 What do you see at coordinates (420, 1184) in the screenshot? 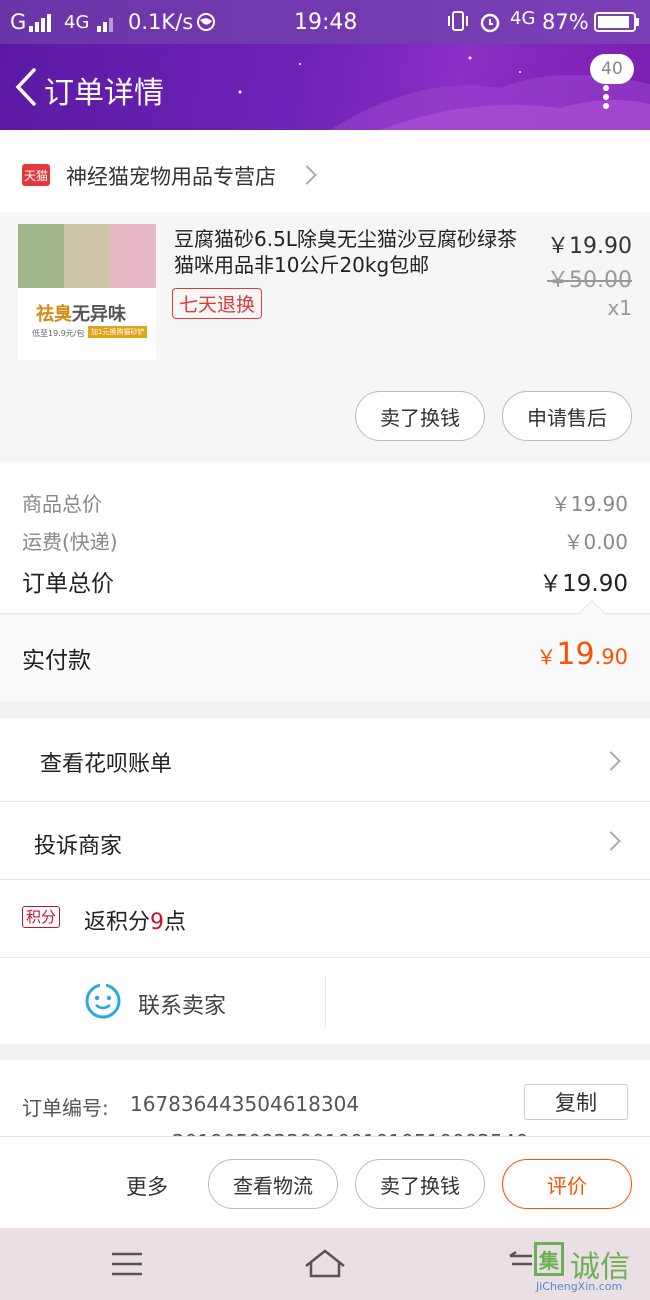
I see `sell-for-cash-footer-button: 卖了换钱` at bounding box center [420, 1184].